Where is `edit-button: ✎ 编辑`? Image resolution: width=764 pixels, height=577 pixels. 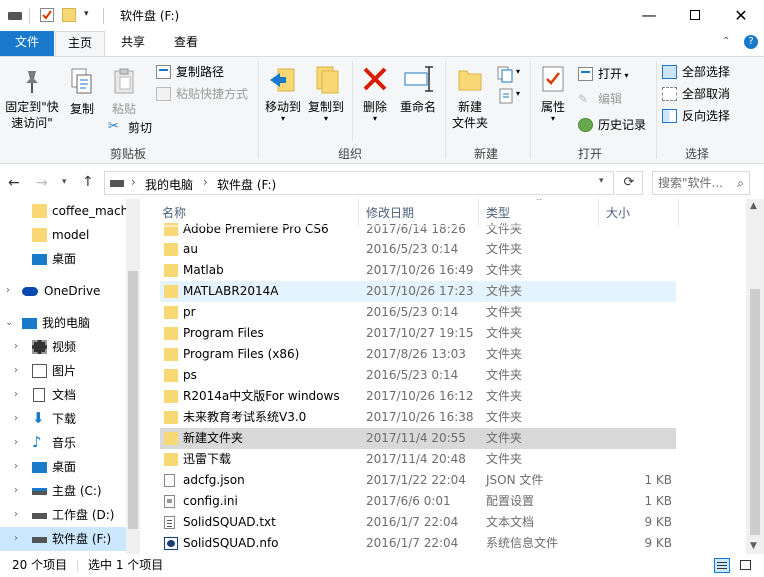 edit-button: ✎ 编辑 is located at coordinates (600, 99).